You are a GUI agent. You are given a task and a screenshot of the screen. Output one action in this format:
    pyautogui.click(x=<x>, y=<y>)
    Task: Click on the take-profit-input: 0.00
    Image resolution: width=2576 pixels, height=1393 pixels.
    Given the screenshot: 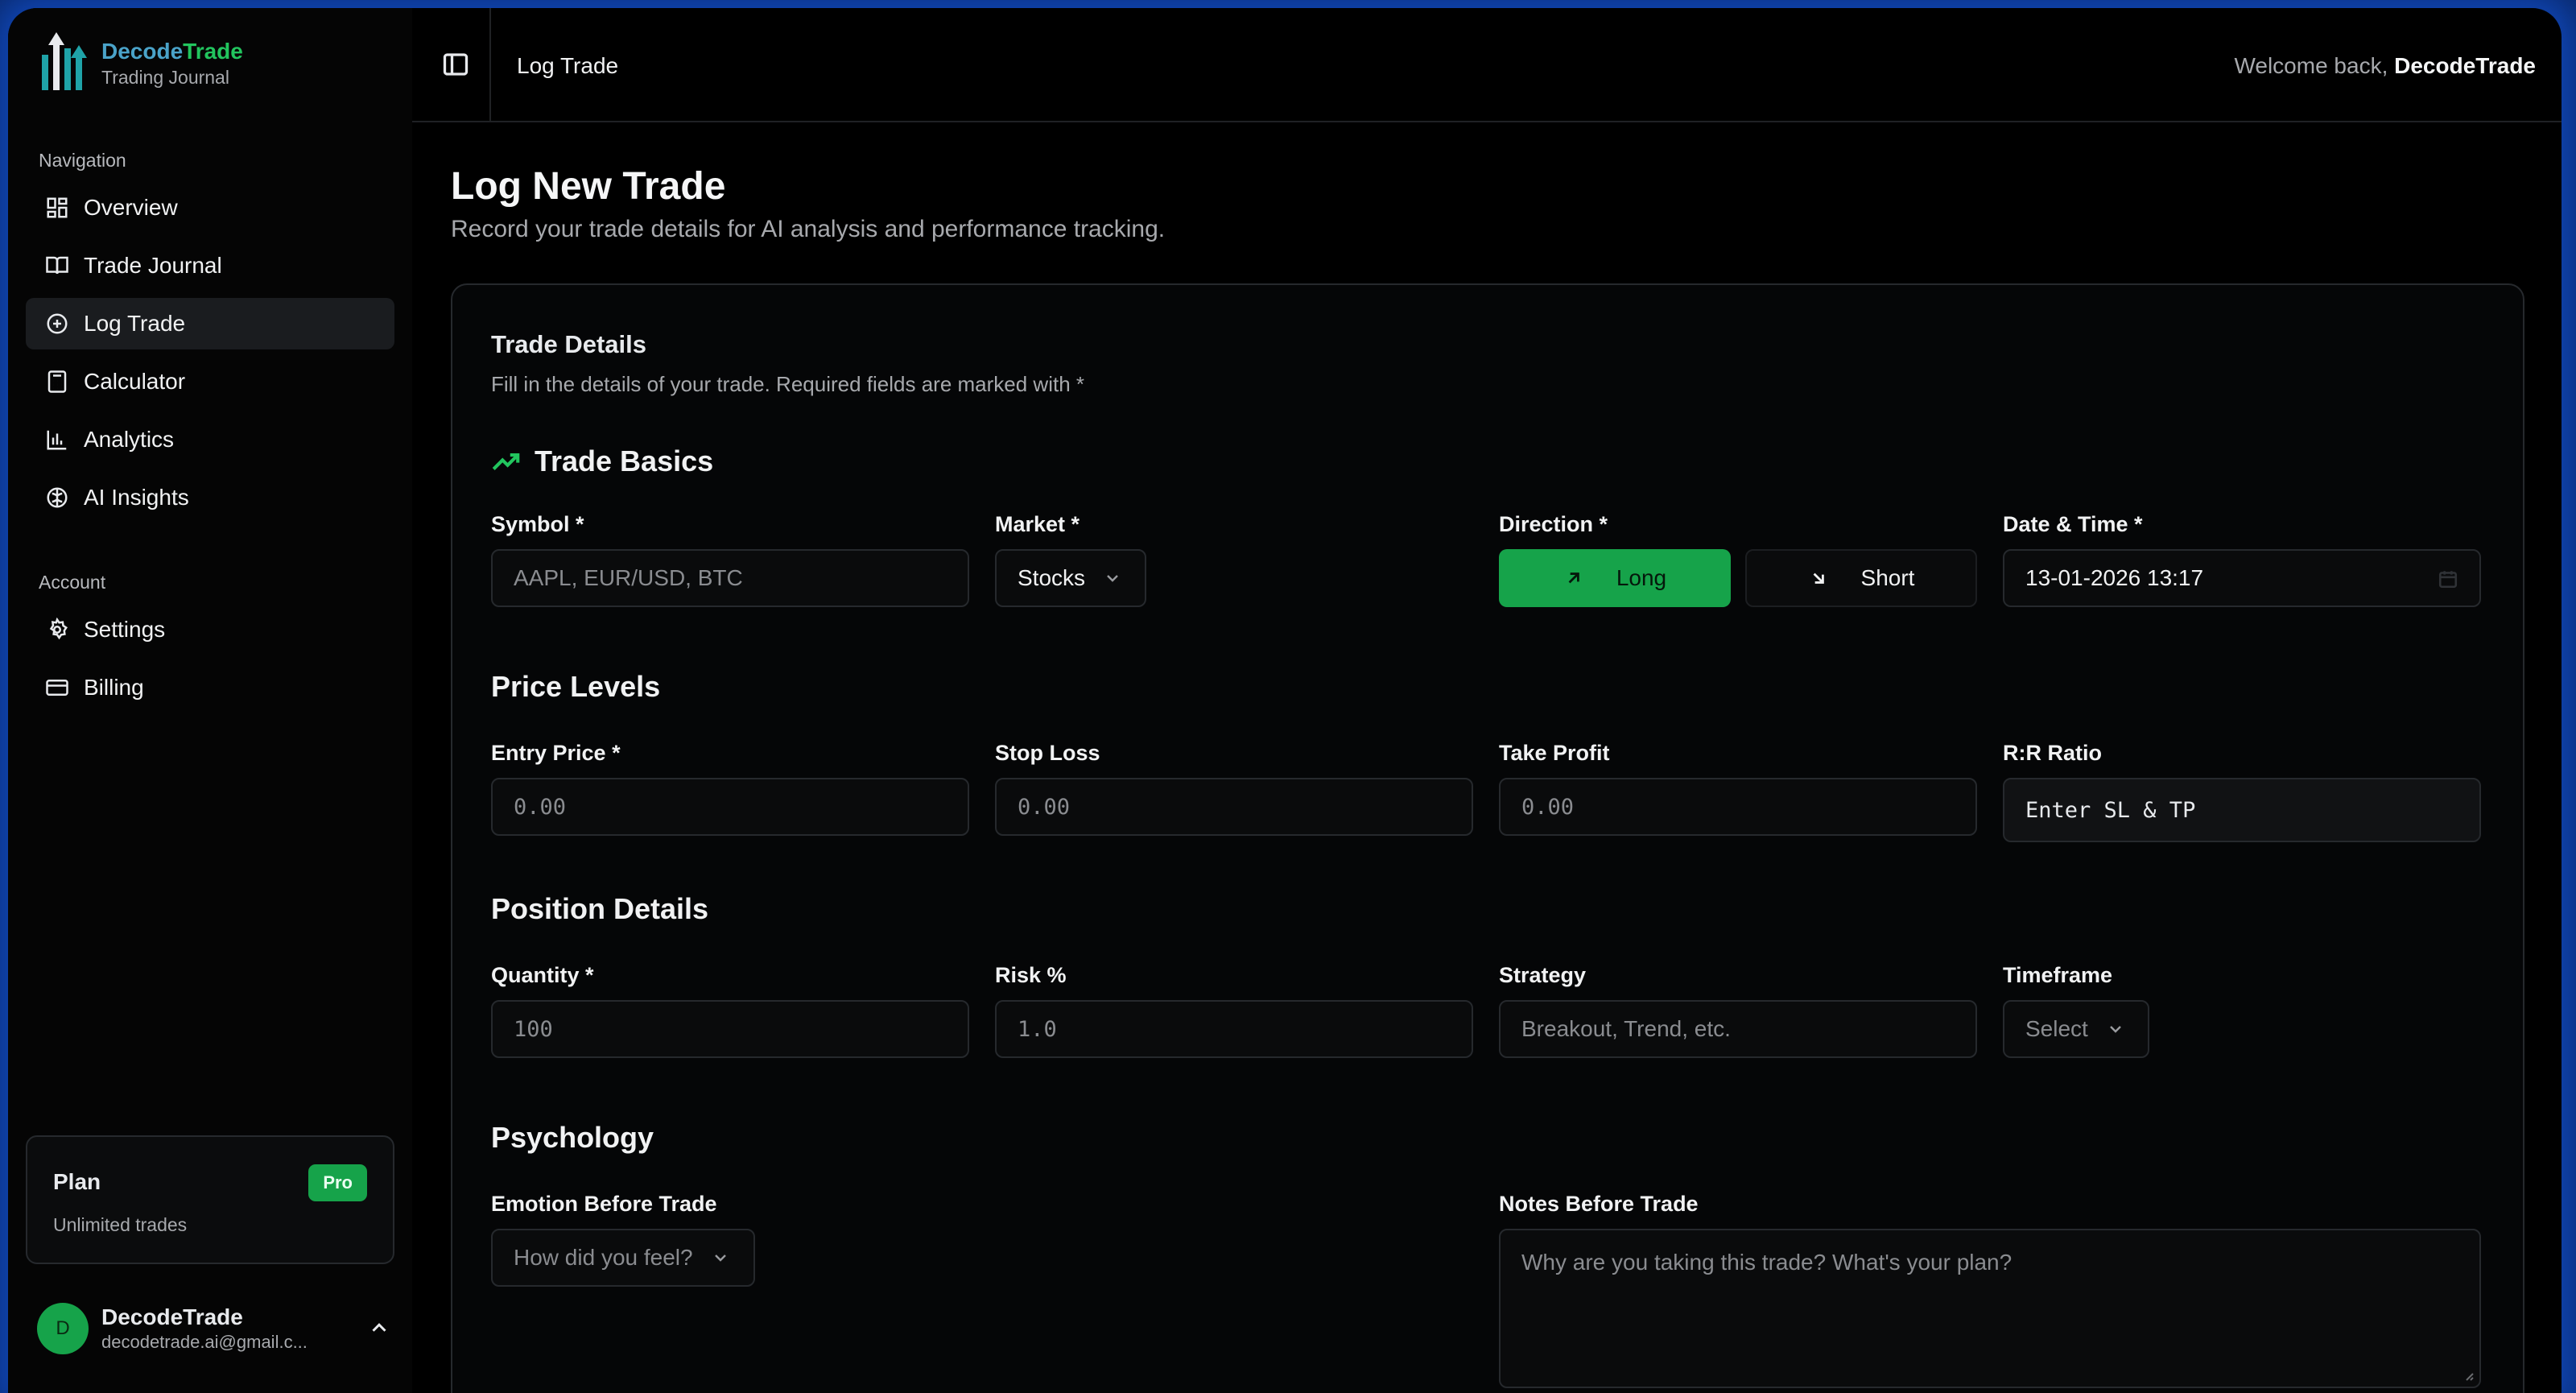 What is the action you would take?
    pyautogui.click(x=1738, y=807)
    